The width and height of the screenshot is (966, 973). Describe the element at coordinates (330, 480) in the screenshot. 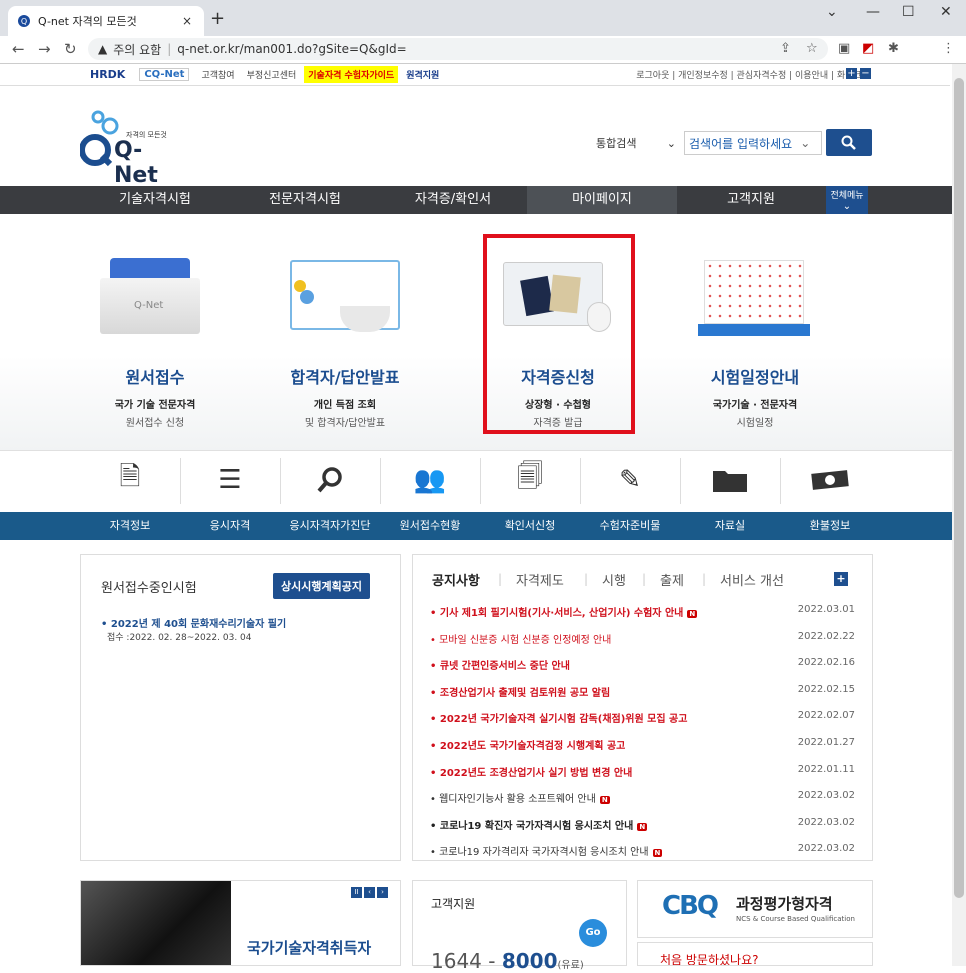

I see `magnifier-icon` at that location.